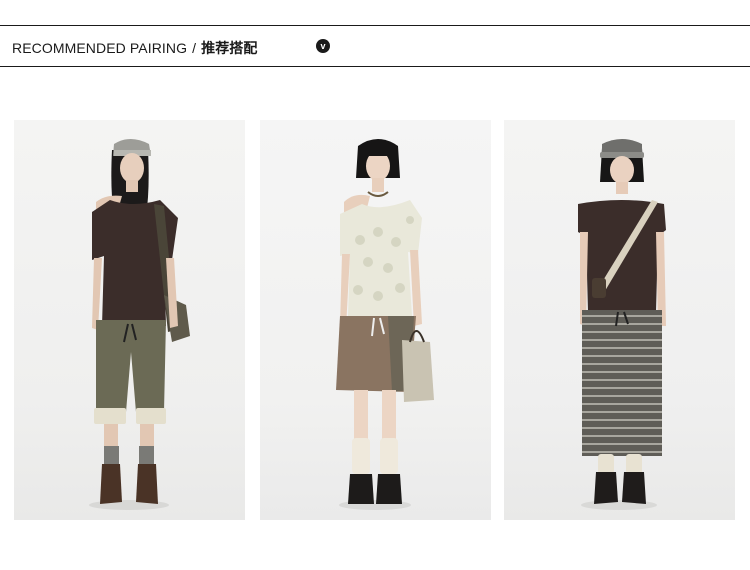  Describe the element at coordinates (229, 48) in the screenshot. I see `title-chinese: 推荐搭配` at that location.